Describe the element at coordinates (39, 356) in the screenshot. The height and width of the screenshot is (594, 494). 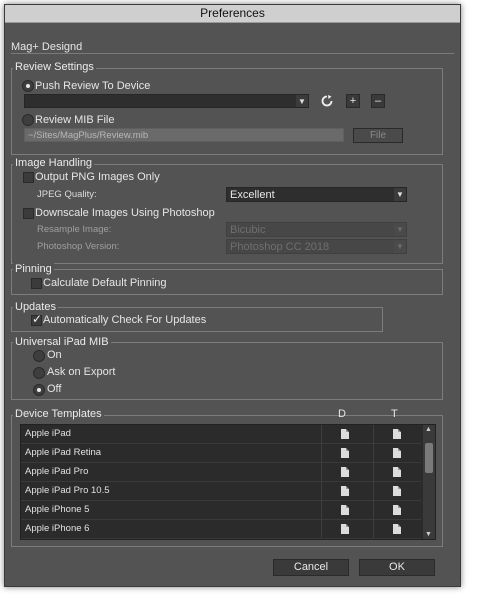
I see `universal-on-radio` at that location.